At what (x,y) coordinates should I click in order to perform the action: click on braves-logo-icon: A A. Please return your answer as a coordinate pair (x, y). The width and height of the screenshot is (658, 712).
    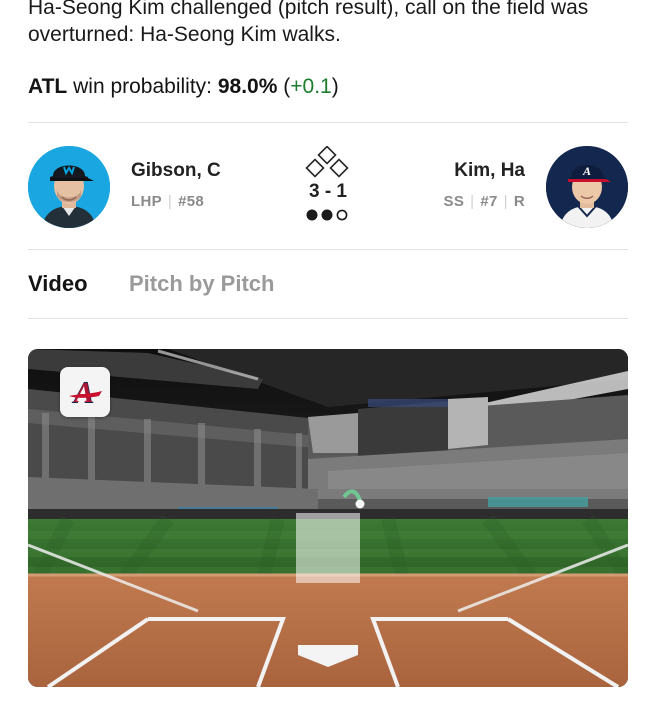
    Looking at the image, I should click on (85, 392).